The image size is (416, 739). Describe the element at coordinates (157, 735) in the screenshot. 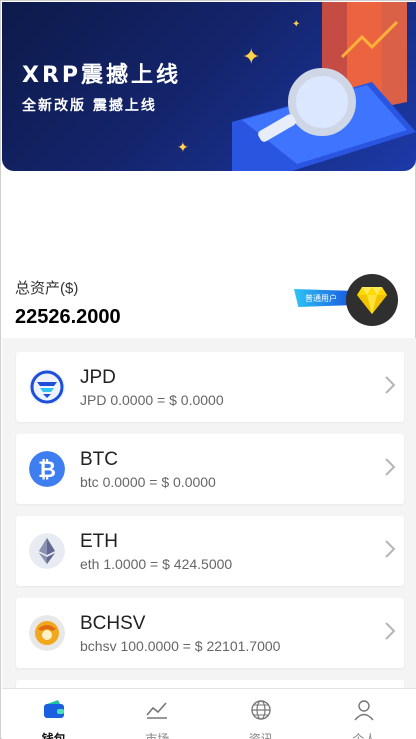

I see `tab-label: 市场` at that location.